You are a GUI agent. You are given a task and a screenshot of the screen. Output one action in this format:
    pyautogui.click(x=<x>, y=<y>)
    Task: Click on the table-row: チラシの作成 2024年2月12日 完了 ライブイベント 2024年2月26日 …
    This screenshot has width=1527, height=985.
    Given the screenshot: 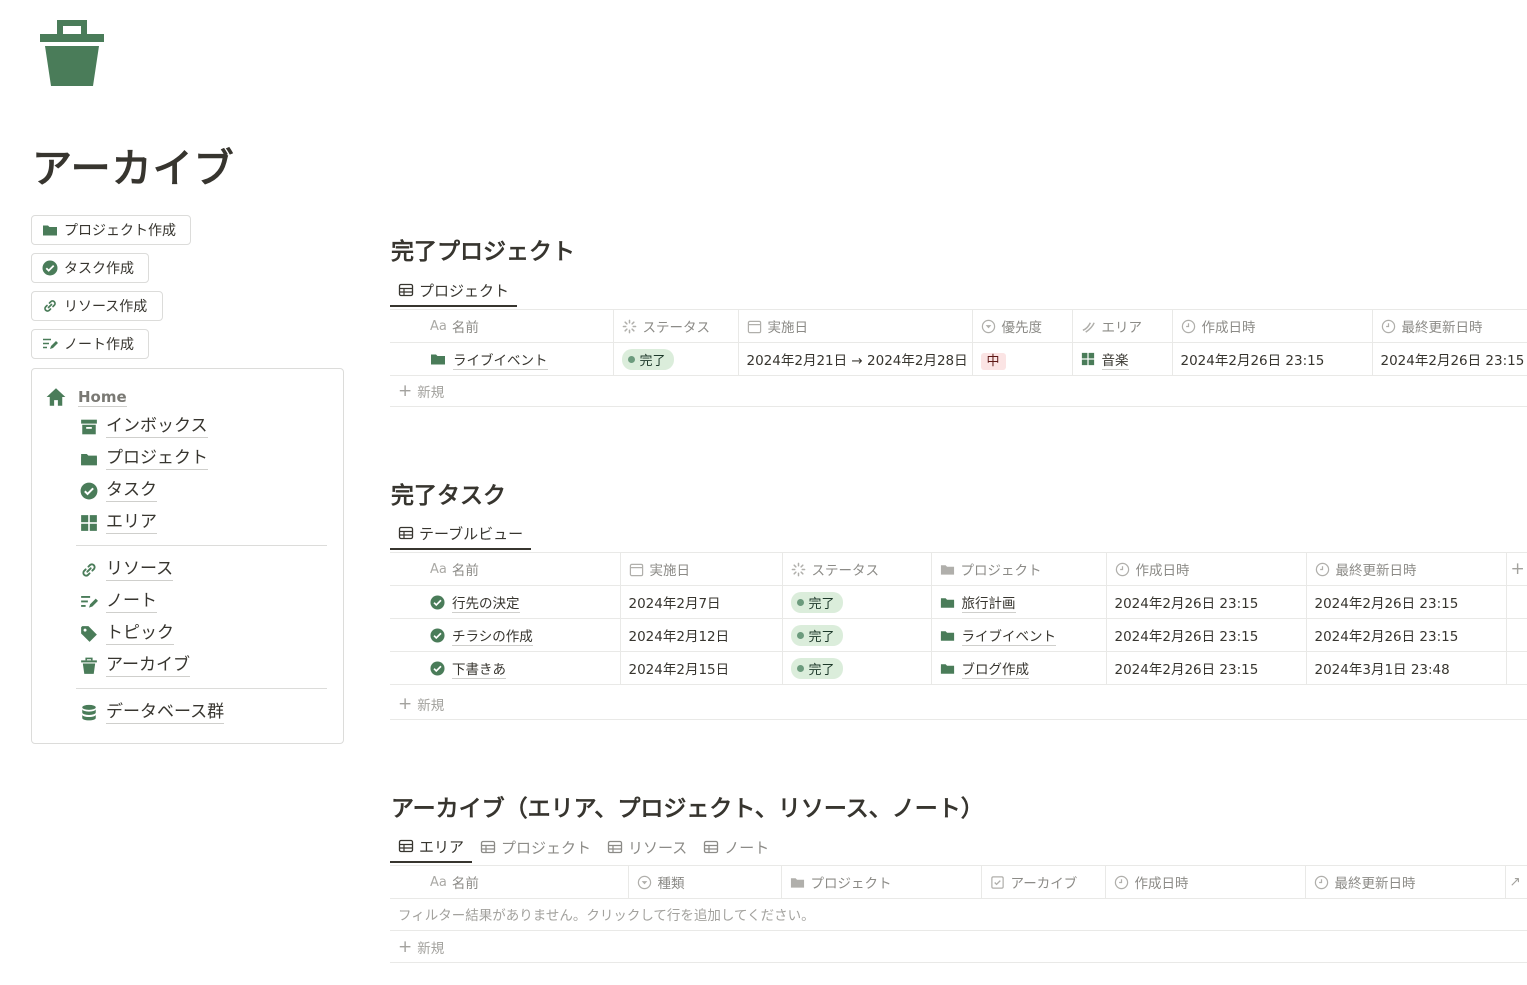 What is the action you would take?
    pyautogui.click(x=958, y=635)
    